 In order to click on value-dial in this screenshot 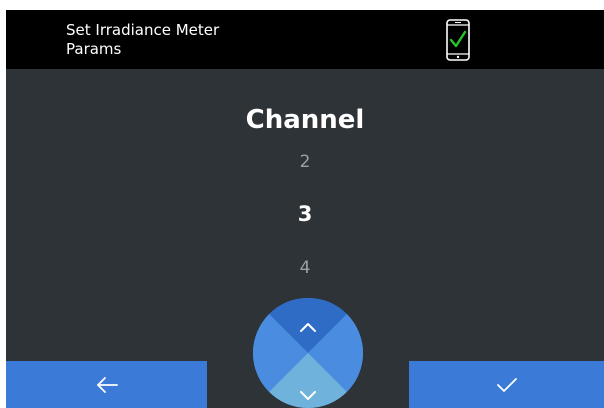, I will do `click(308, 353)`.